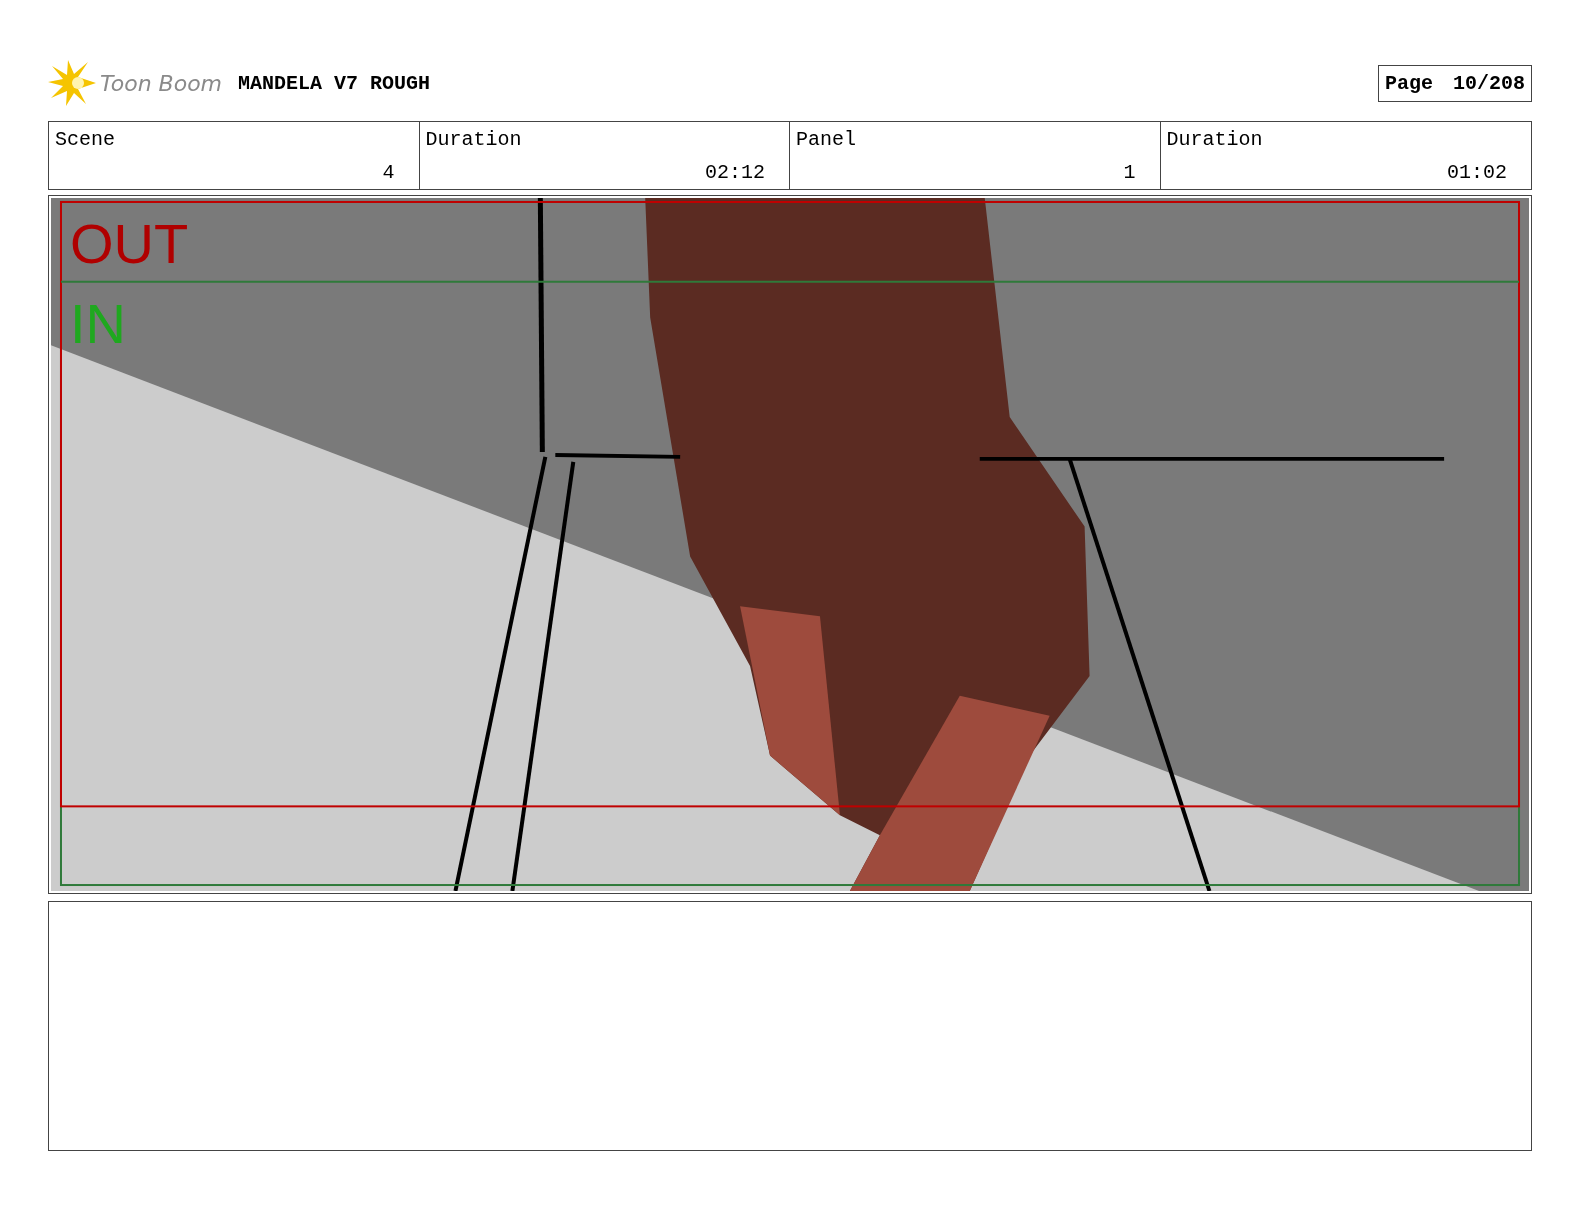  Describe the element at coordinates (129, 244) in the screenshot. I see `out-label: OUT` at that location.